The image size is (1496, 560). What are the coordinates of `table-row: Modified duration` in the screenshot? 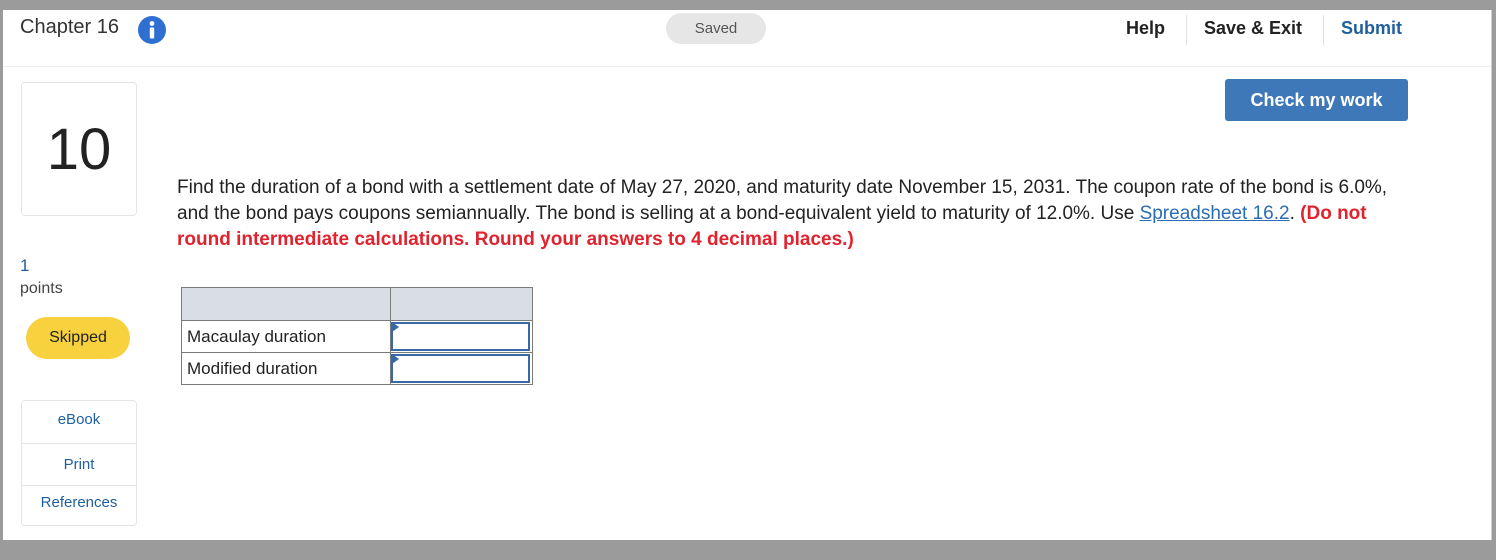 It's located at (357, 368).